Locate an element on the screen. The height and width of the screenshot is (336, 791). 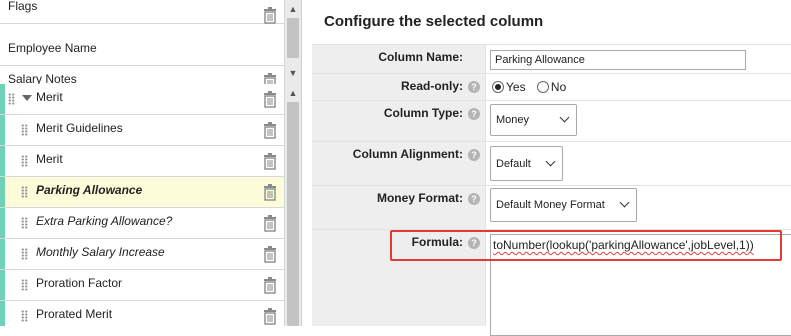
readonly-yes-label: Yes is located at coordinates (516, 87).